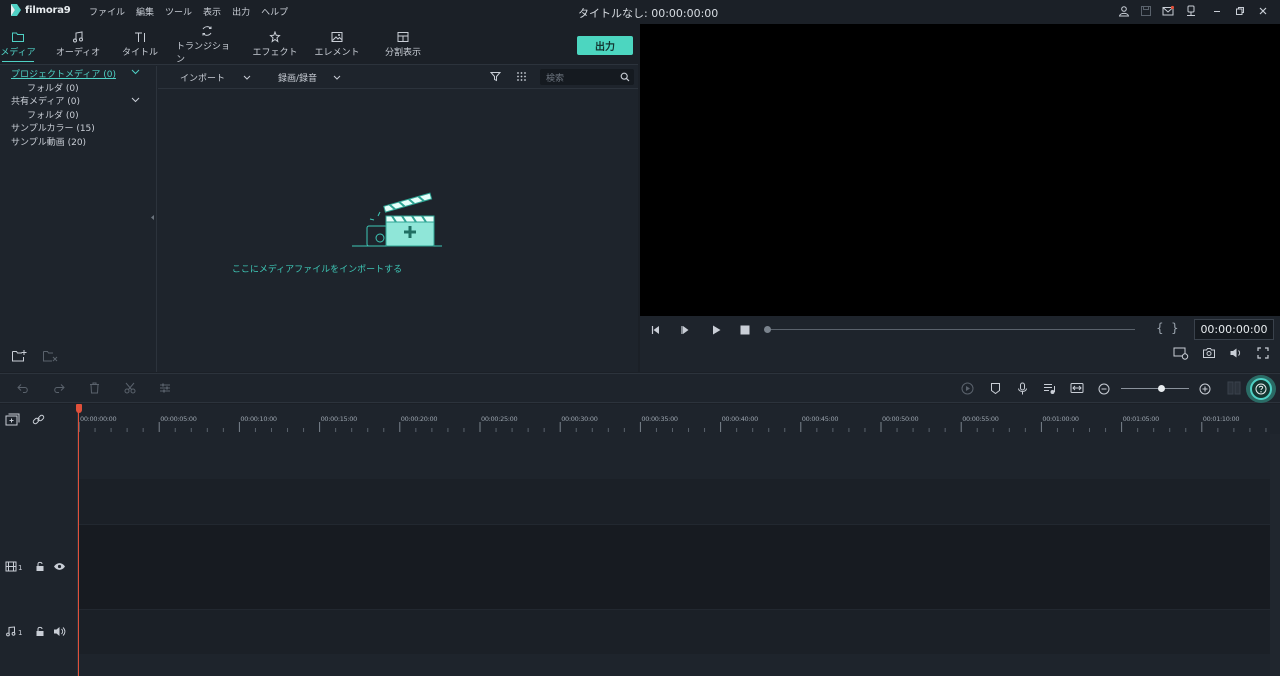  What do you see at coordinates (1146, 11) in the screenshot?
I see `save-icon` at bounding box center [1146, 11].